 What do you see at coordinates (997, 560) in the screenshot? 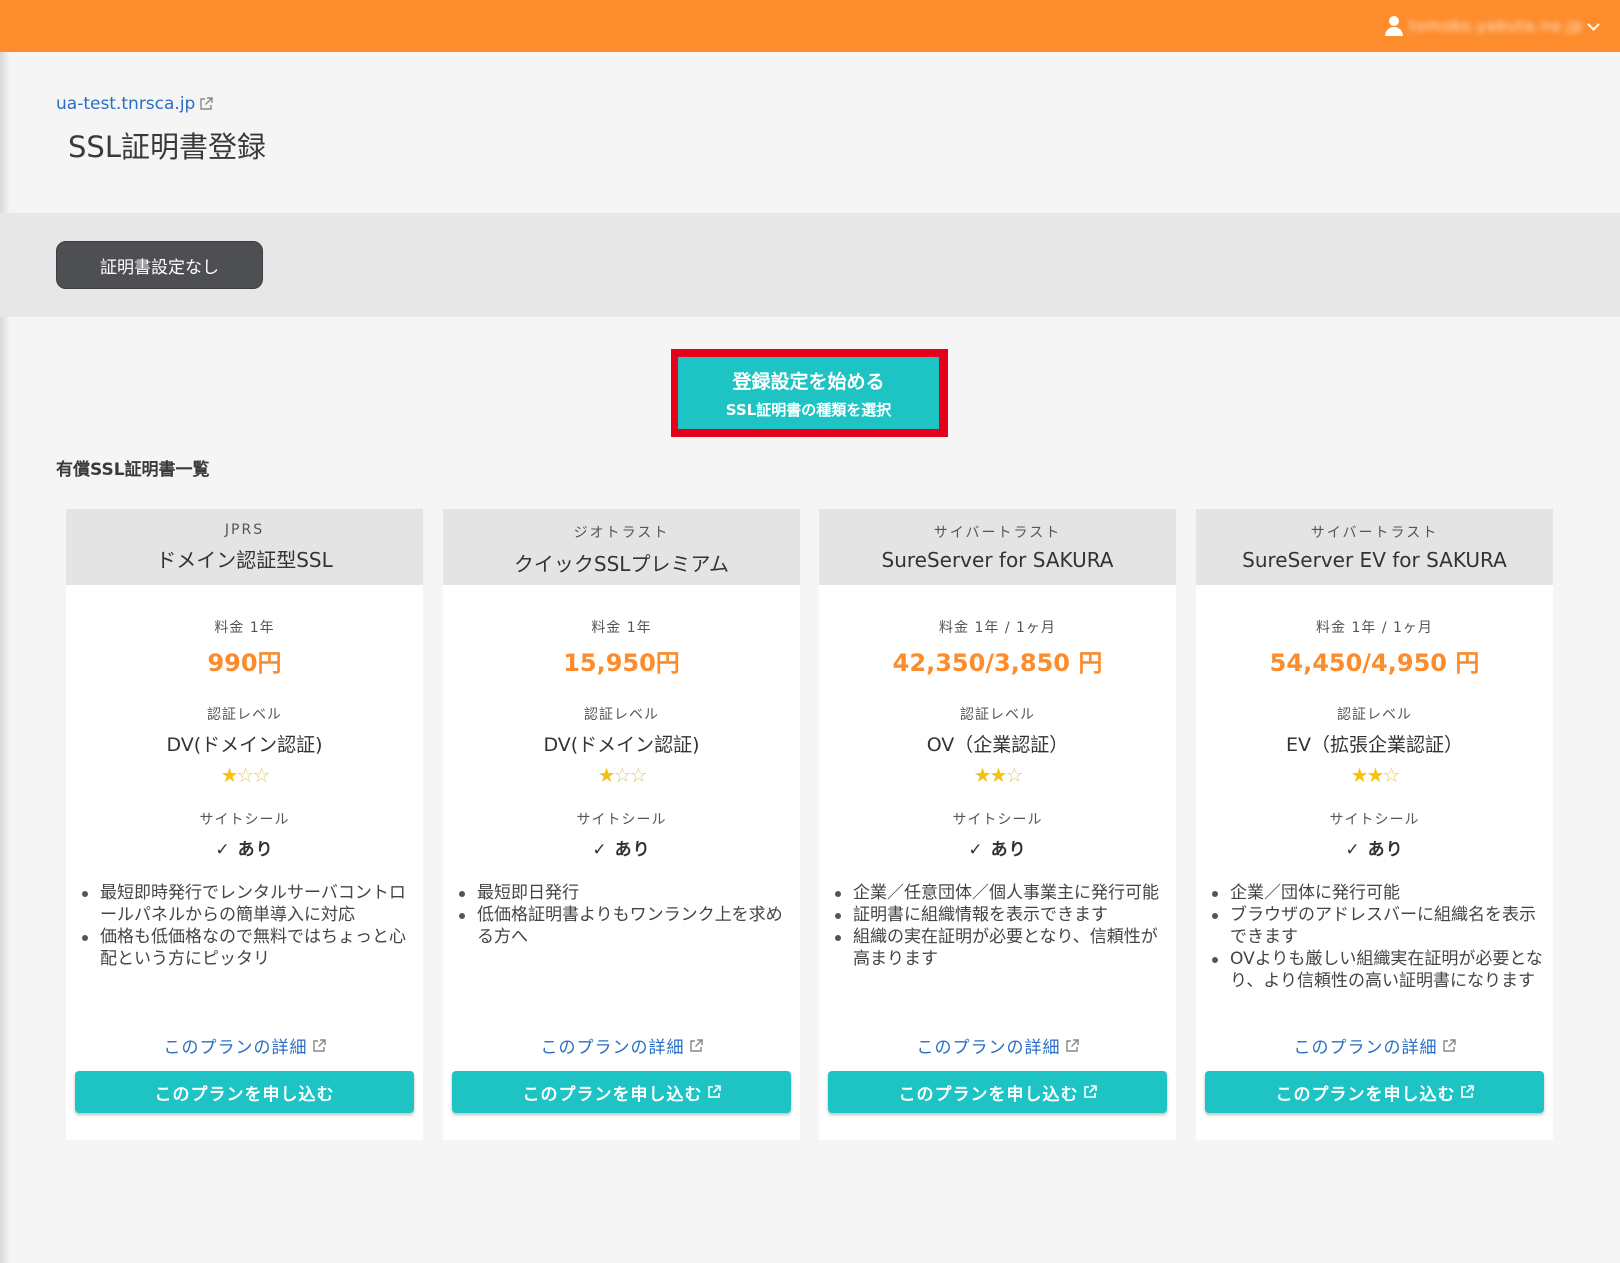
I see `plan-name: SureServer for SAKURA` at bounding box center [997, 560].